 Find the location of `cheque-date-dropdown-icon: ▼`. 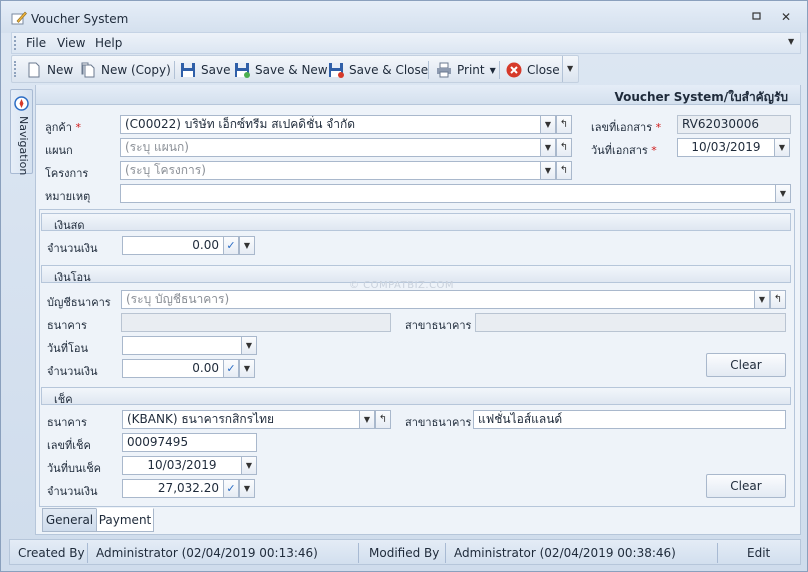

cheque-date-dropdown-icon: ▼ is located at coordinates (249, 465).